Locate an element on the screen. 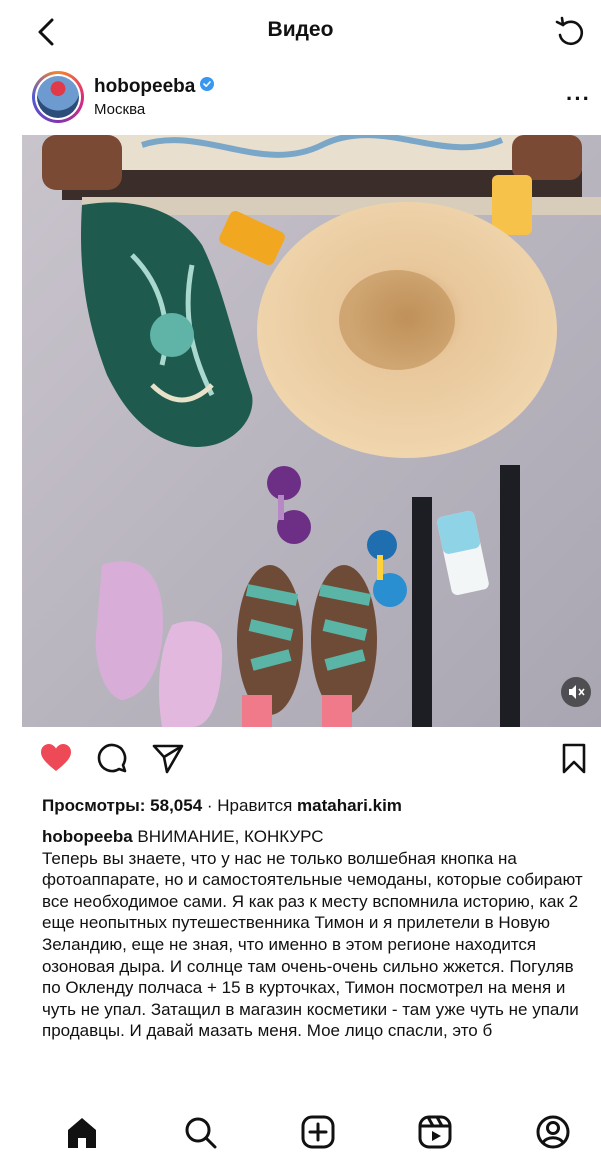 This screenshot has width=601, height=1157. bookmark-icon is located at coordinates (574, 758).